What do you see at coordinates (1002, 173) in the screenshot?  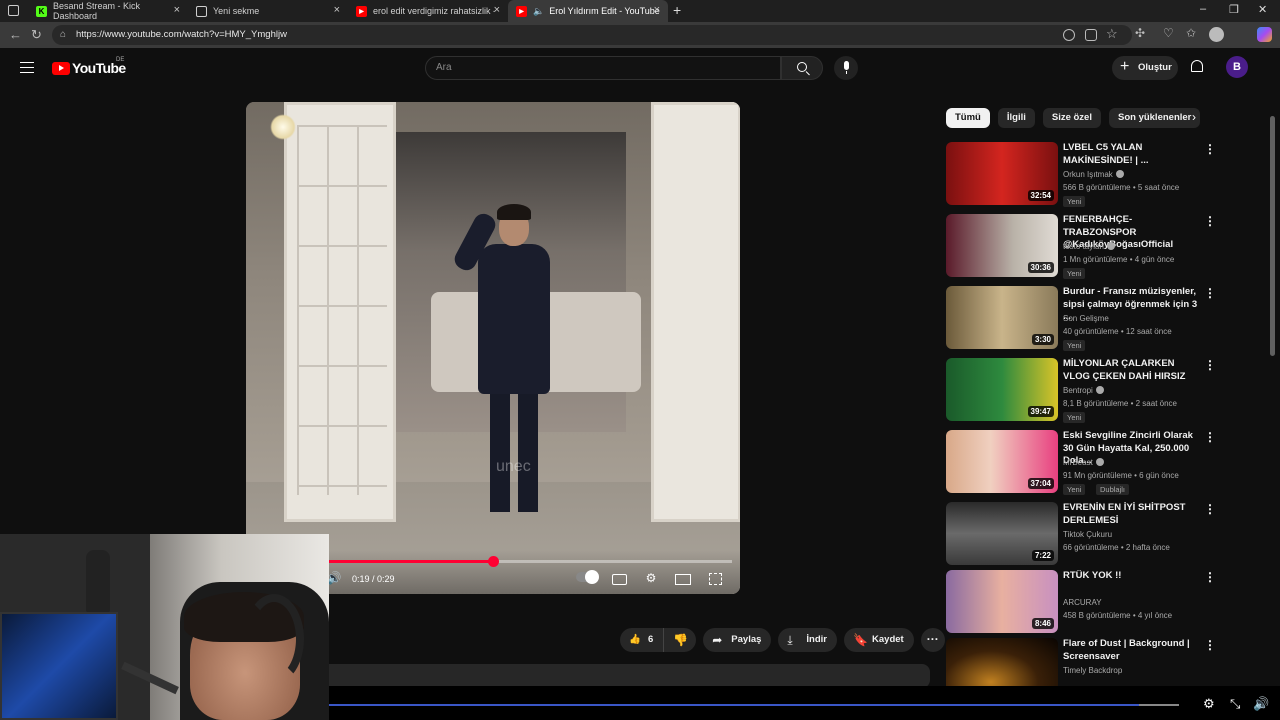 I see `video-thumbnail: 32:54` at bounding box center [1002, 173].